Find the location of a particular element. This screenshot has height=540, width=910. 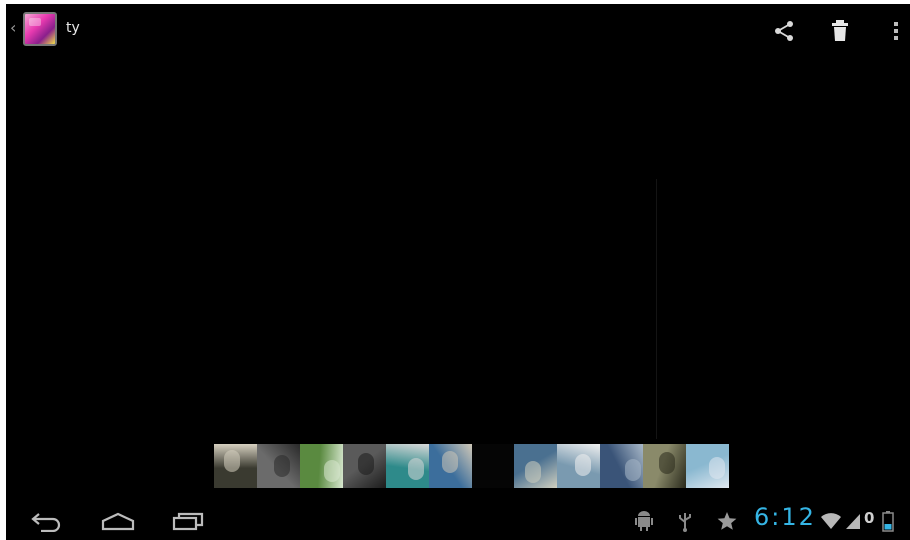

back-button is located at coordinates (46, 521).